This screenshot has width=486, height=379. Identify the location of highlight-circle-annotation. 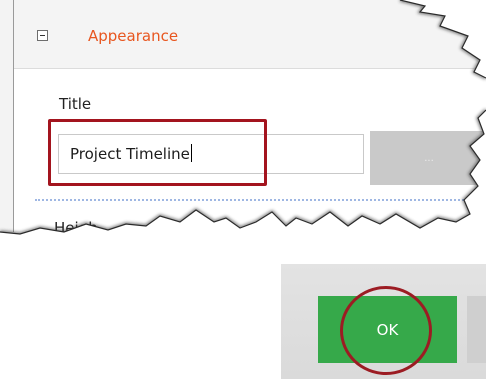
(386, 330).